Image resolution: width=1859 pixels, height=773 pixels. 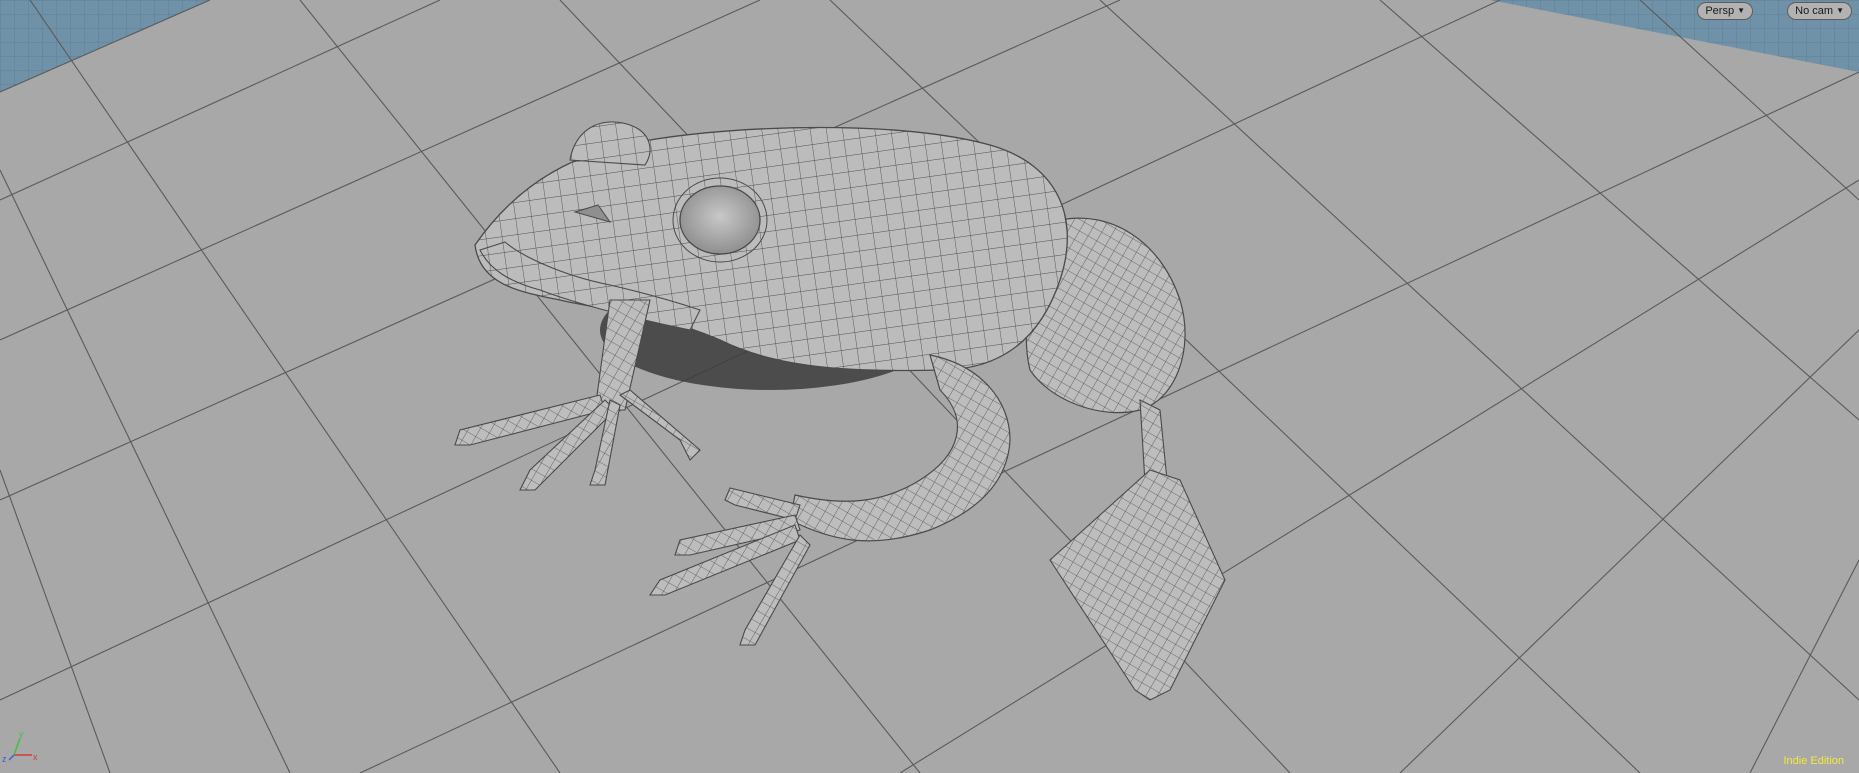 I want to click on camera-selector-label: No cam, so click(x=1814, y=11).